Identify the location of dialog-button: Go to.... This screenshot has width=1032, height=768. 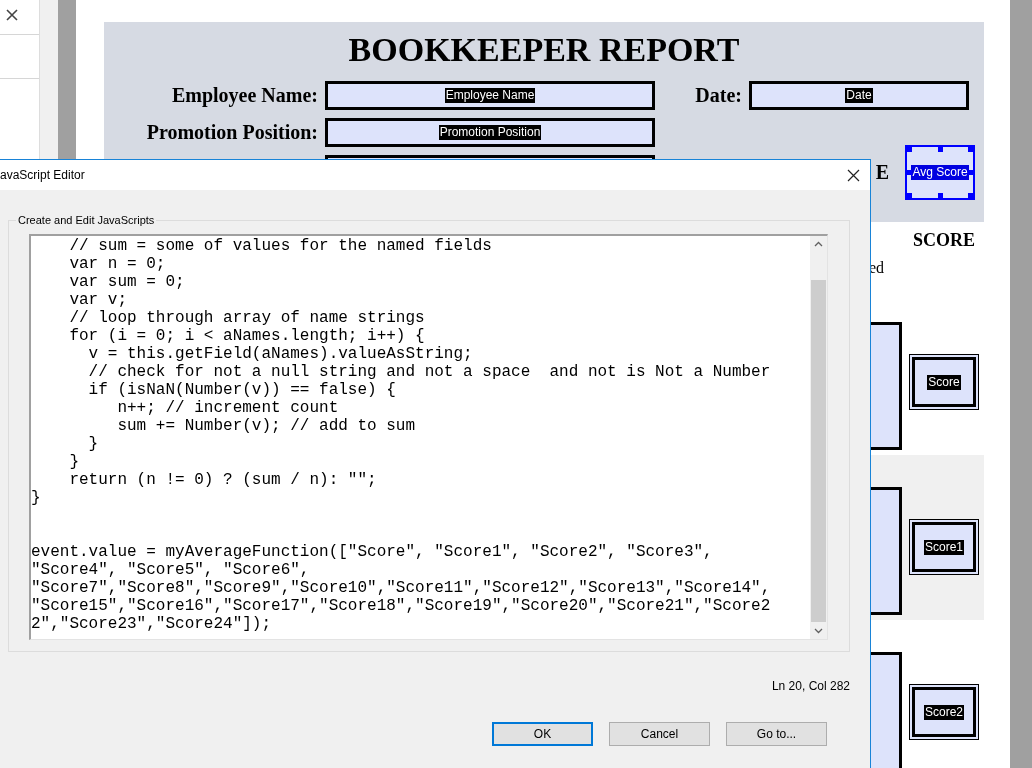
(776, 734).